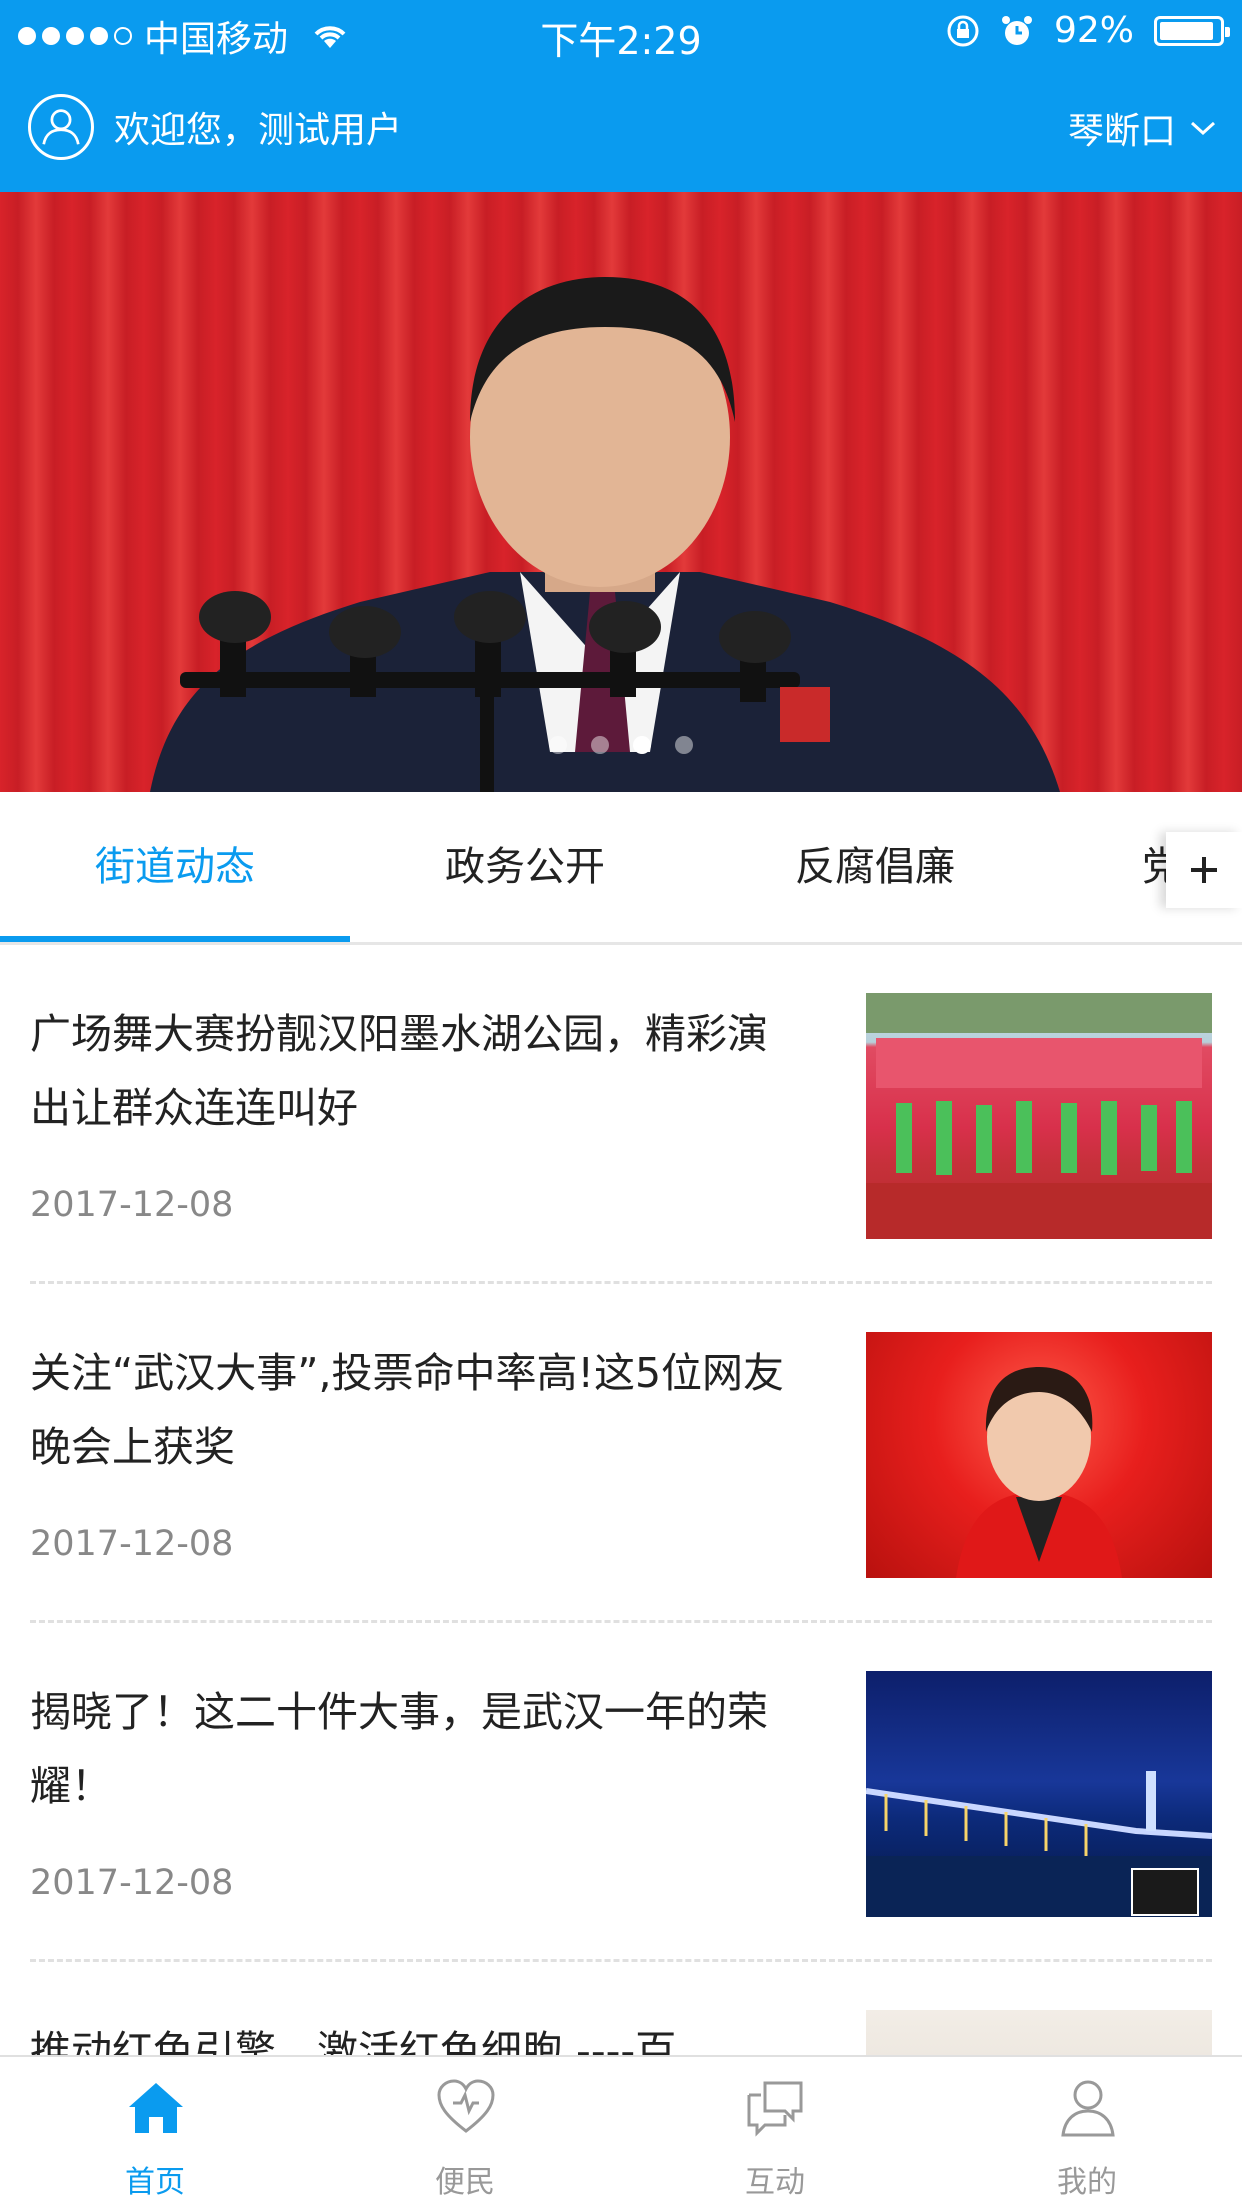 The image size is (1242, 2208). I want to click on user-welcome: 欢迎您，测试用户, so click(215, 127).